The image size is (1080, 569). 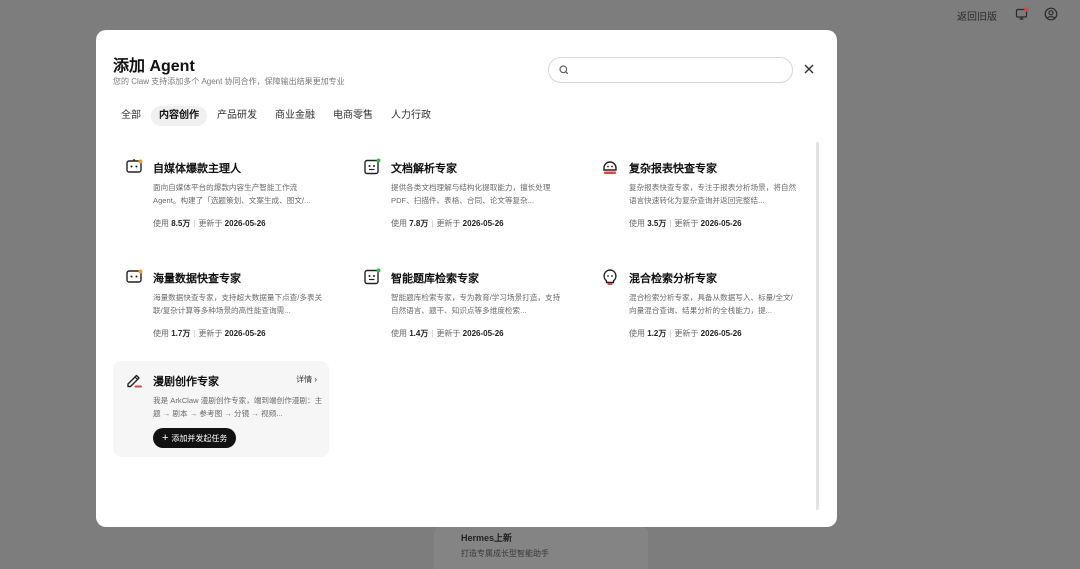 I want to click on plus-icon: +, so click(x=165, y=438).